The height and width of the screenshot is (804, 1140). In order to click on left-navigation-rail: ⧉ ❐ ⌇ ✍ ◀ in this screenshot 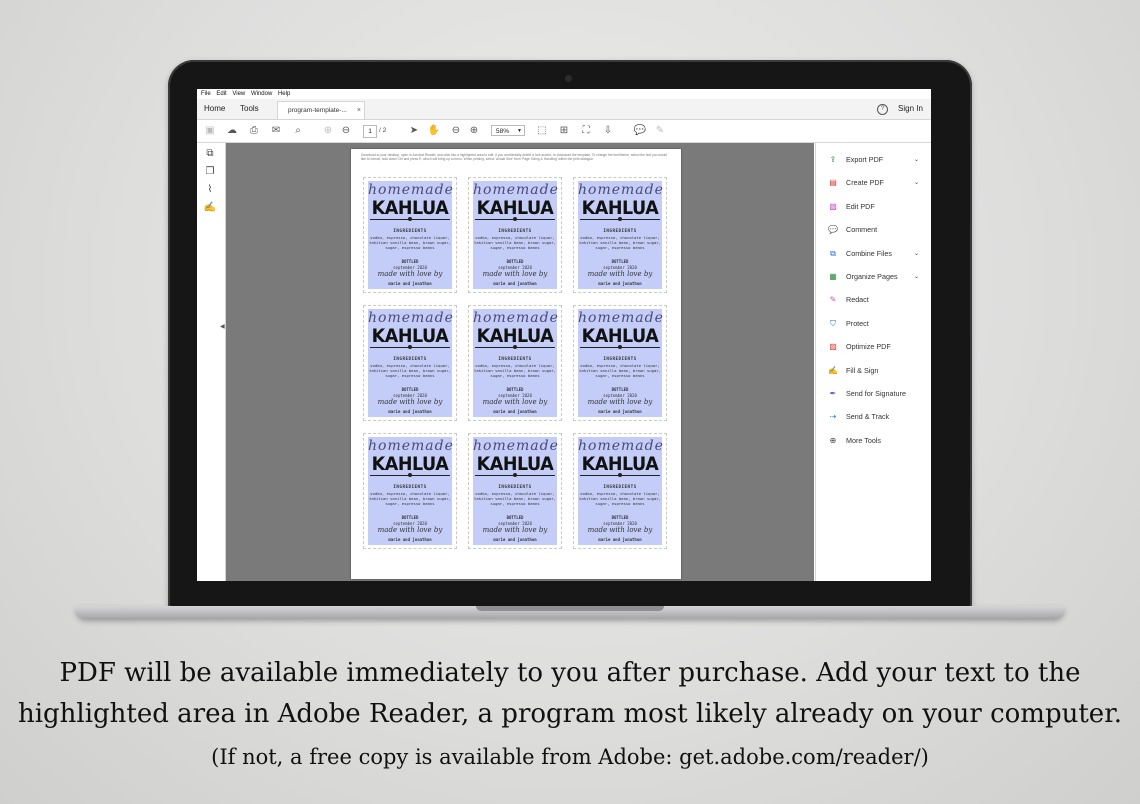, I will do `click(211, 362)`.